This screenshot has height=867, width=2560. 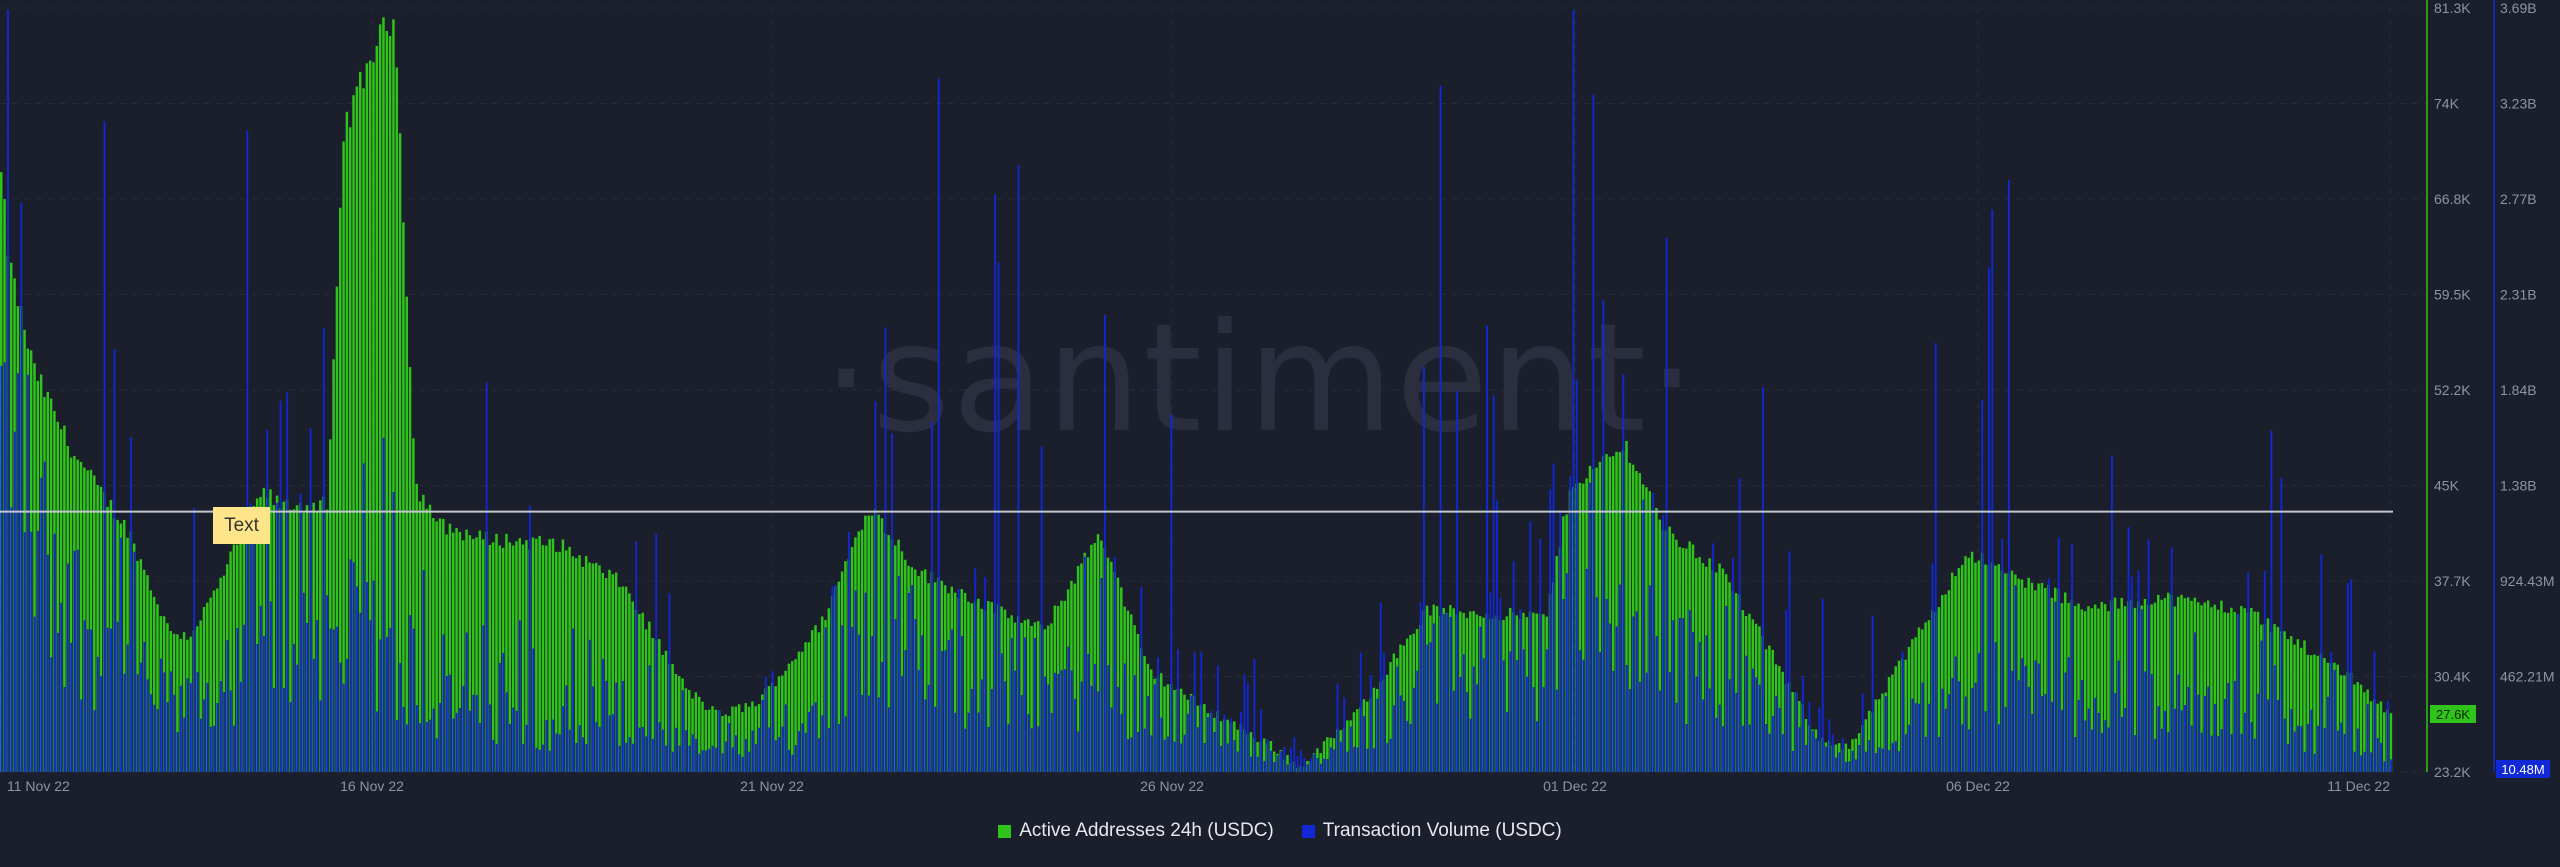 What do you see at coordinates (493, 657) in the screenshot?
I see `active-addresses-bar` at bounding box center [493, 657].